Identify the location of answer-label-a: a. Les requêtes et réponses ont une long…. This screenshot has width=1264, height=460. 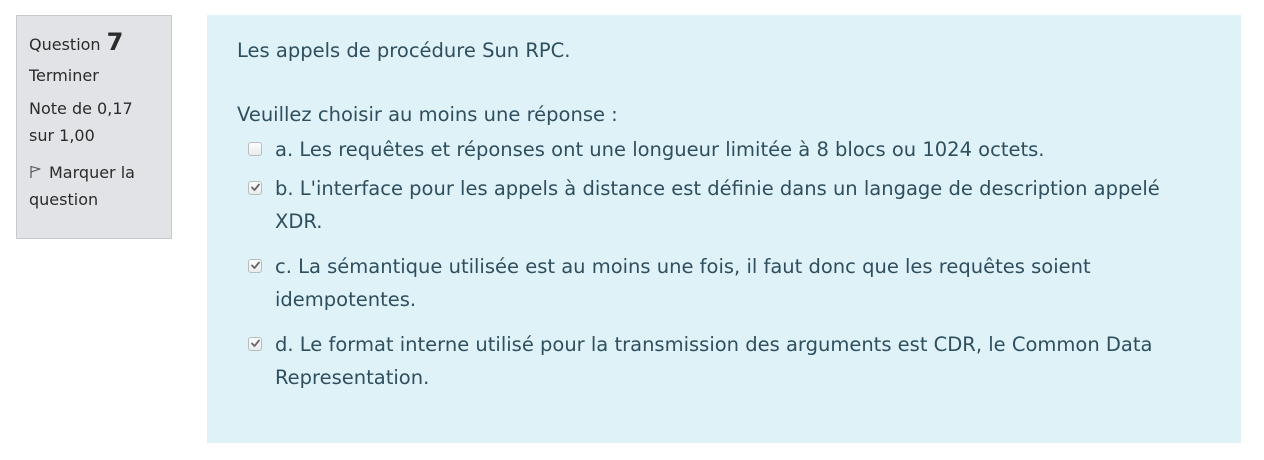
(660, 149).